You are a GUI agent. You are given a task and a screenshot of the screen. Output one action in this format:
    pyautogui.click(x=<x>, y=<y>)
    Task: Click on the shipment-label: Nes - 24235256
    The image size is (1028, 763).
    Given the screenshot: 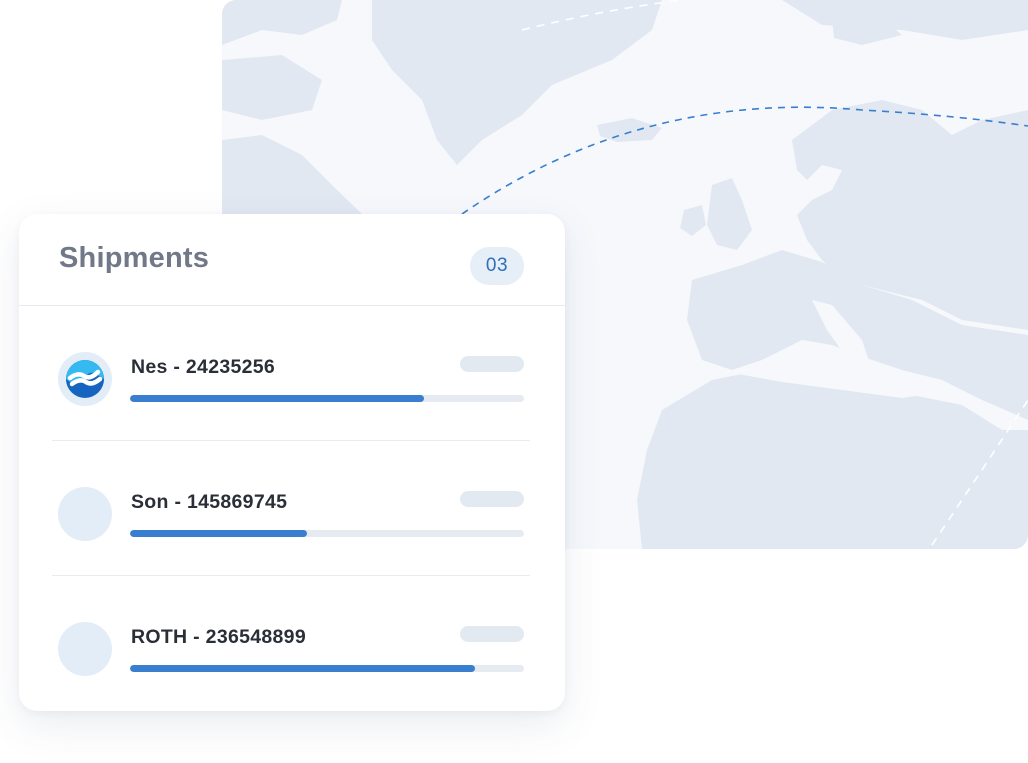 What is the action you would take?
    pyautogui.click(x=203, y=367)
    